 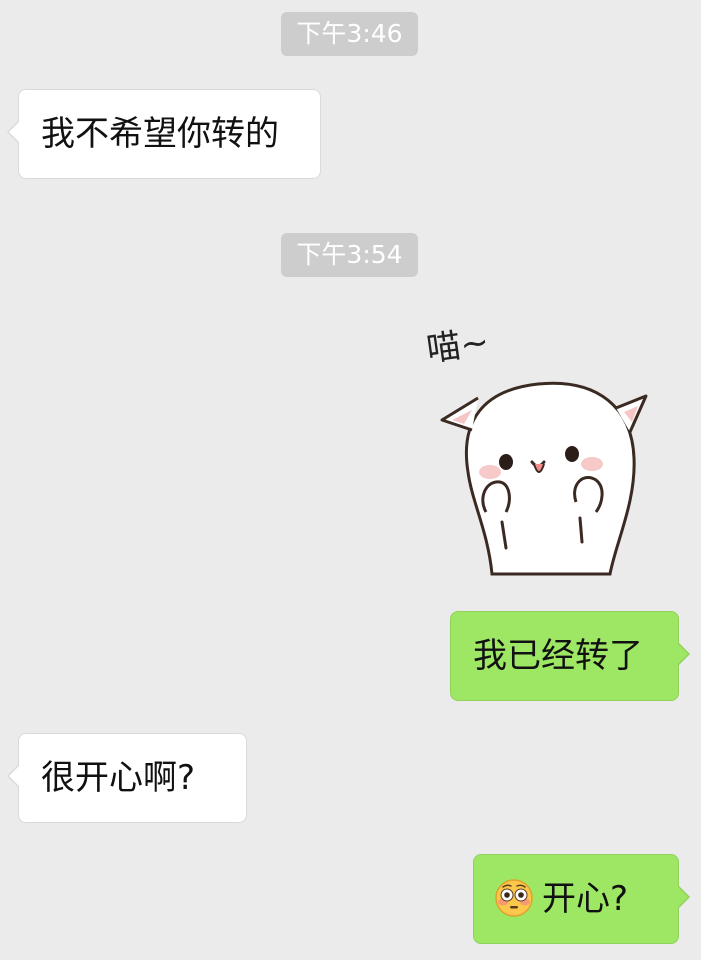 I want to click on incoming-message: 我不希望你转的, so click(x=164, y=134).